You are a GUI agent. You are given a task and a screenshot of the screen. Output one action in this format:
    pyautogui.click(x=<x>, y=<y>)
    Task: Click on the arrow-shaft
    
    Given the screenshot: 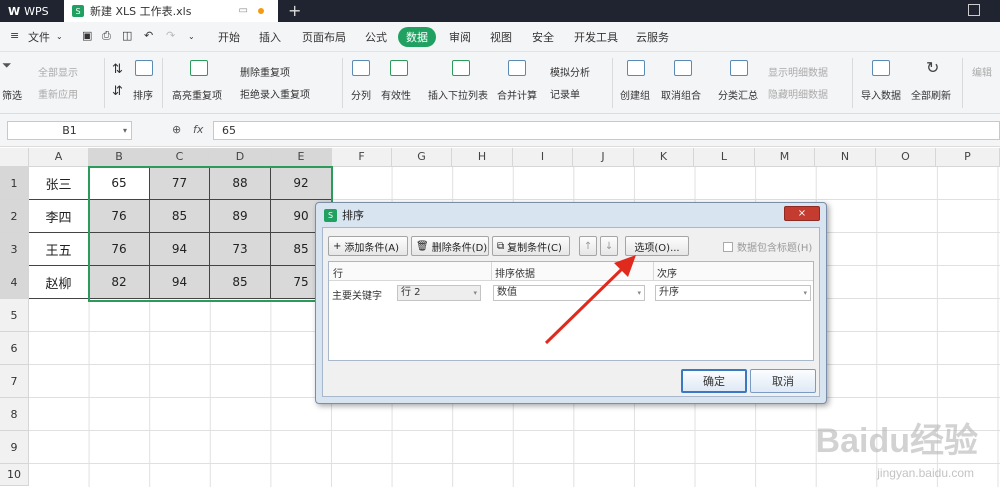 What is the action you would take?
    pyautogui.click(x=585, y=304)
    